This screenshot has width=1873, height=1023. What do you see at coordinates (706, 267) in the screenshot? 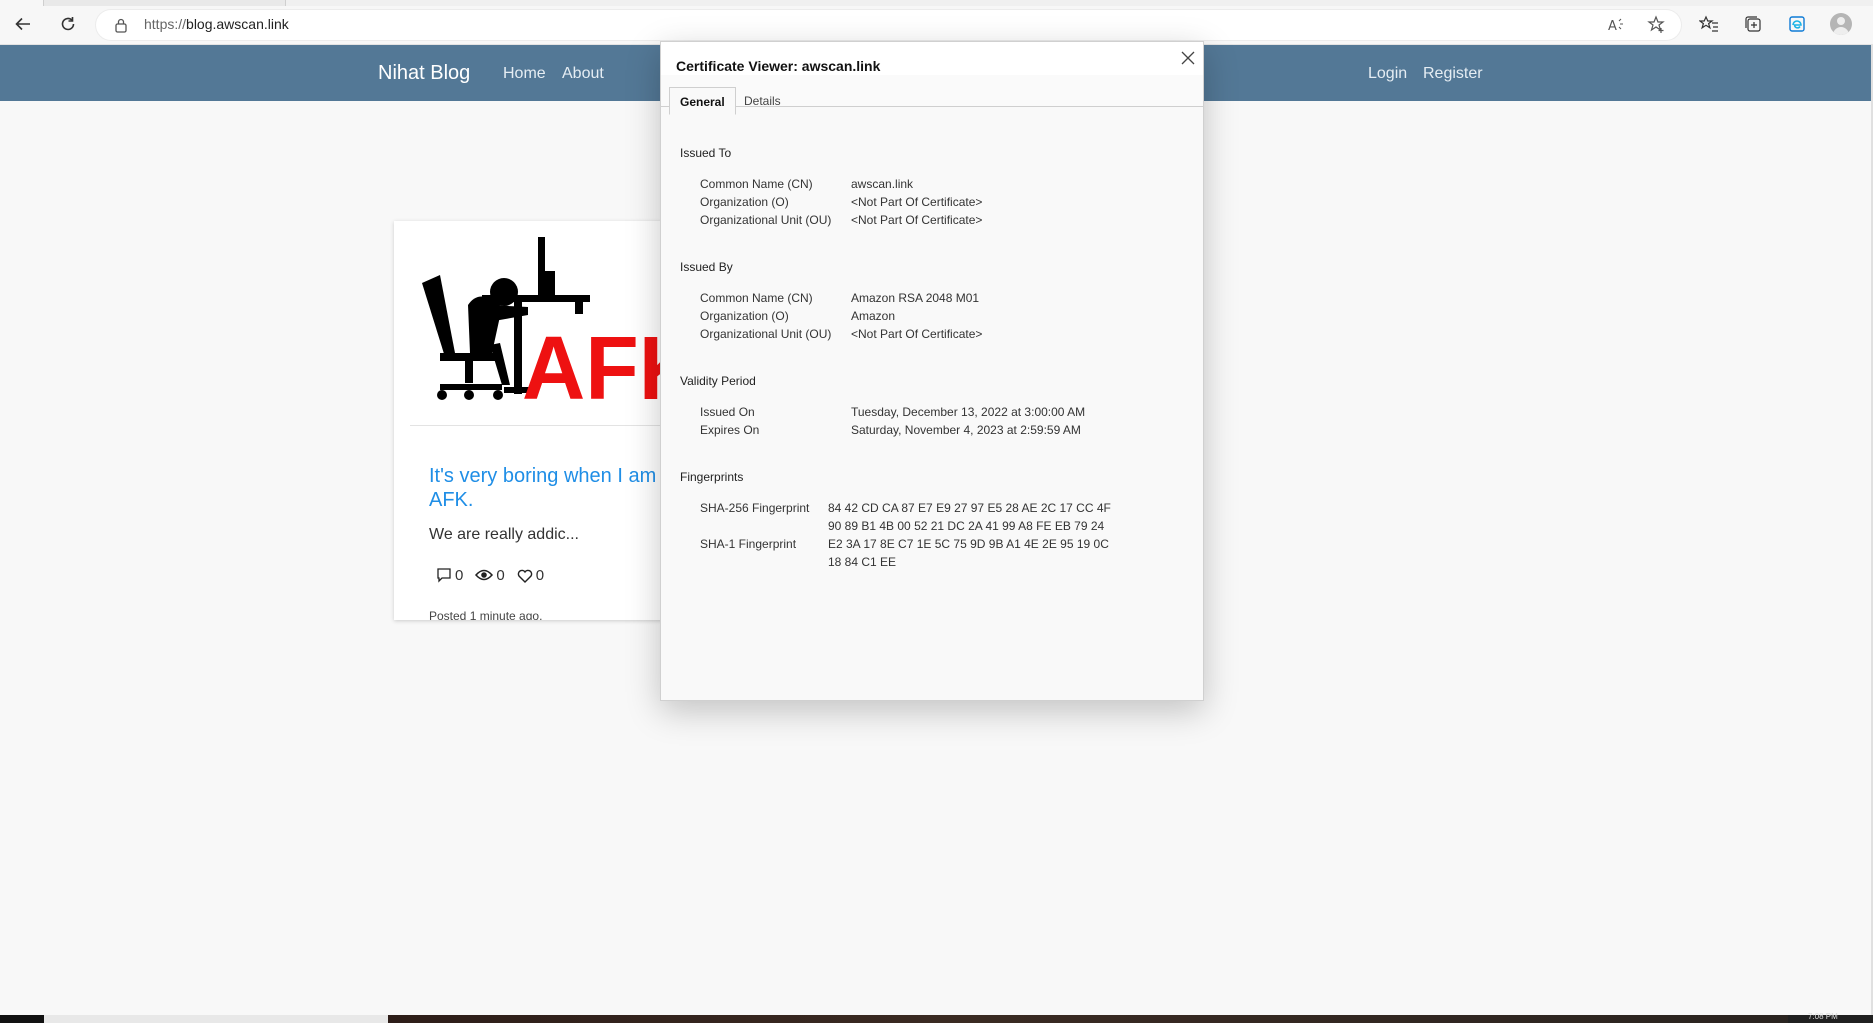
I see `issued-by-heading: Issued By` at bounding box center [706, 267].